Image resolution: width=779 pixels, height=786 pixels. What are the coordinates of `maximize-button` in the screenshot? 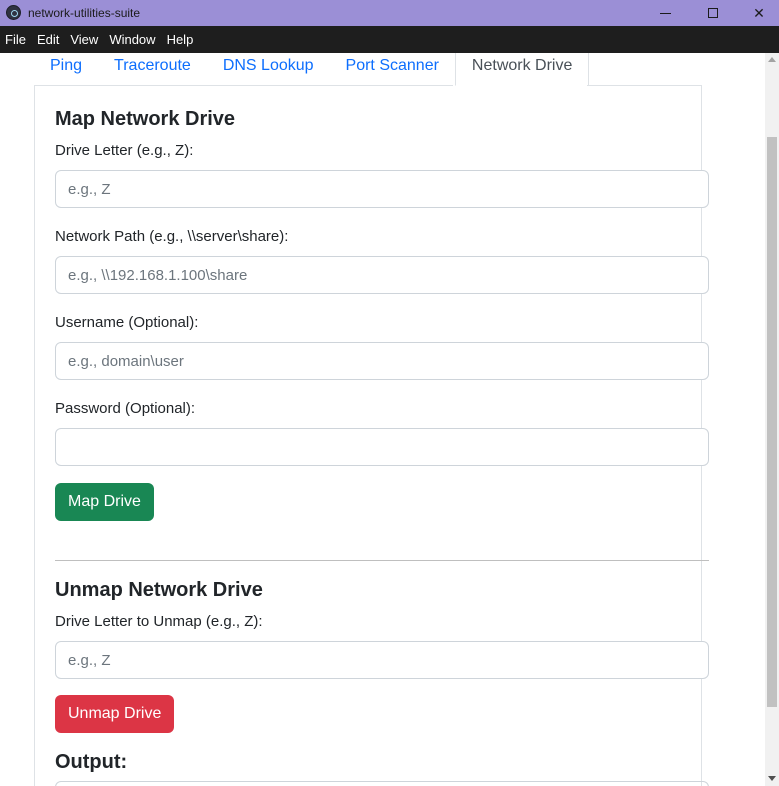 It's located at (713, 13).